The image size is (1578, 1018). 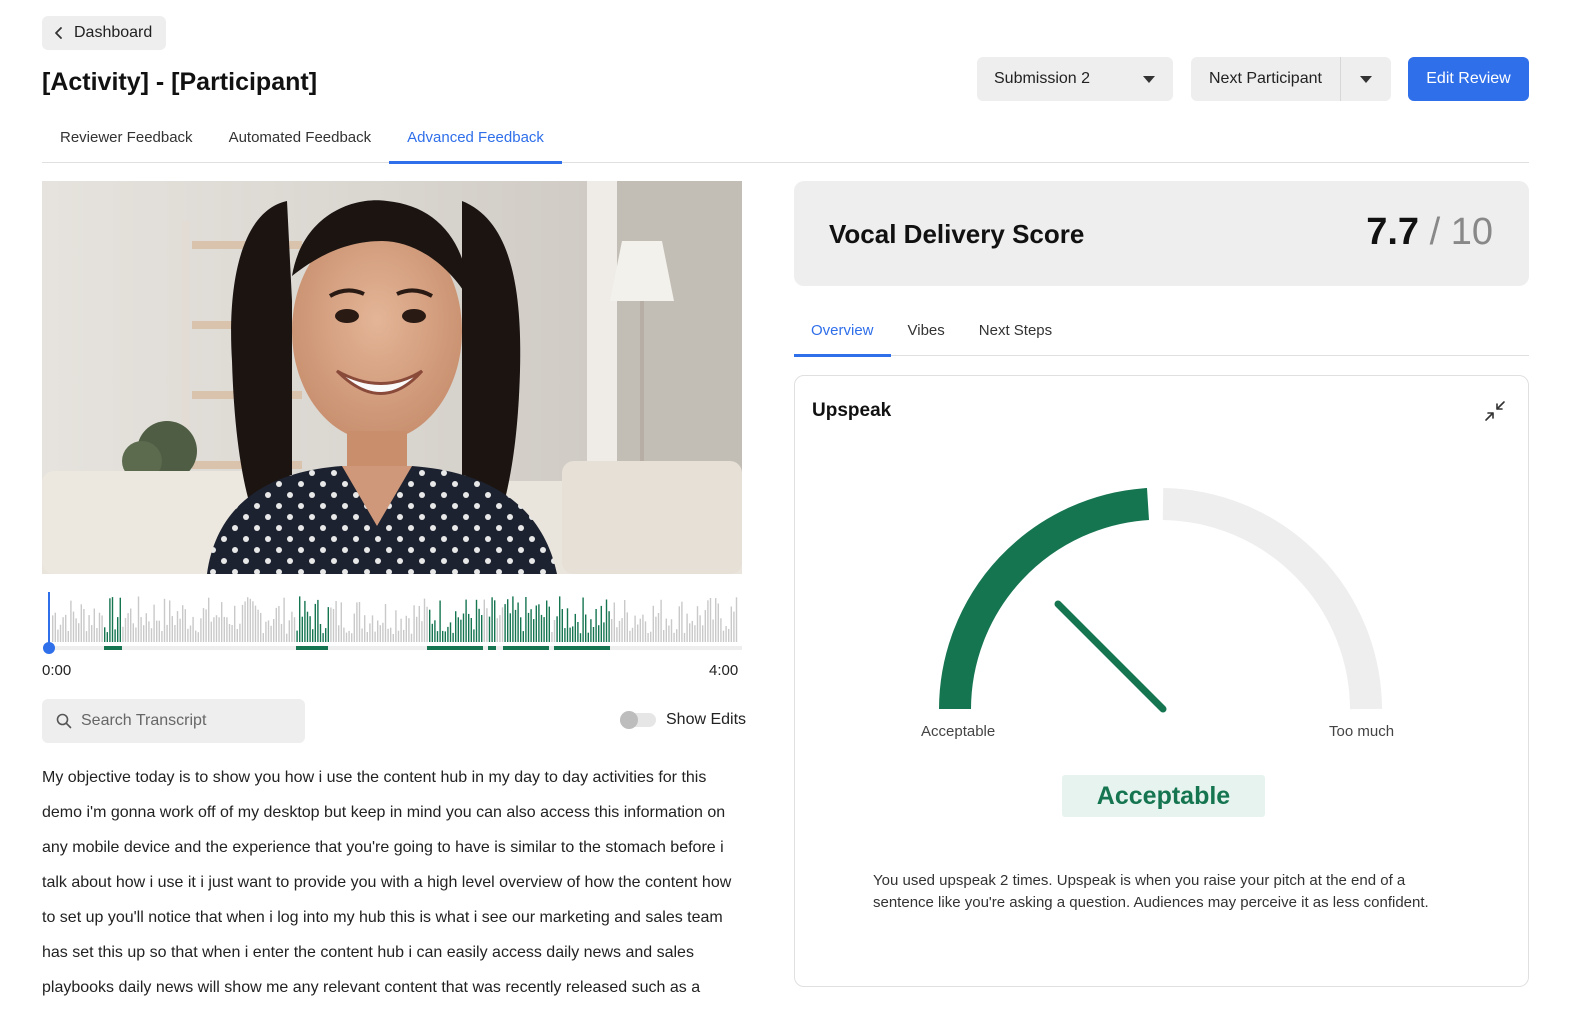 I want to click on next-participant-menu-button, so click(x=1366, y=79).